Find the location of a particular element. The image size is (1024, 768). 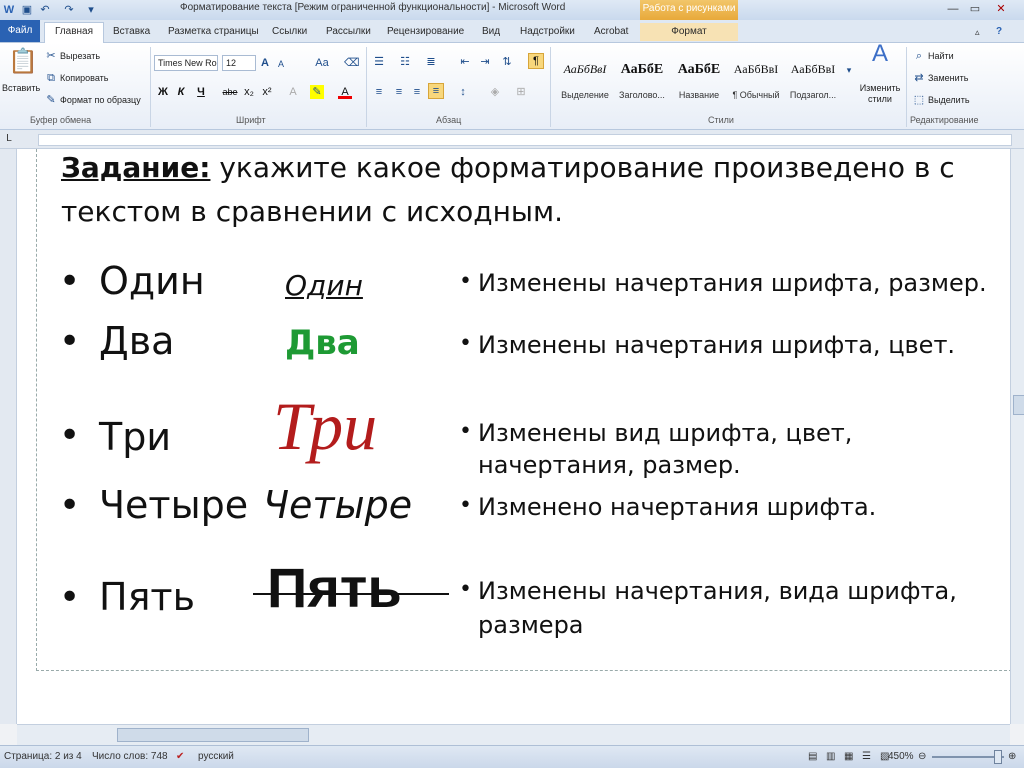

full-screen-icon: ▥ is located at coordinates (830, 756).